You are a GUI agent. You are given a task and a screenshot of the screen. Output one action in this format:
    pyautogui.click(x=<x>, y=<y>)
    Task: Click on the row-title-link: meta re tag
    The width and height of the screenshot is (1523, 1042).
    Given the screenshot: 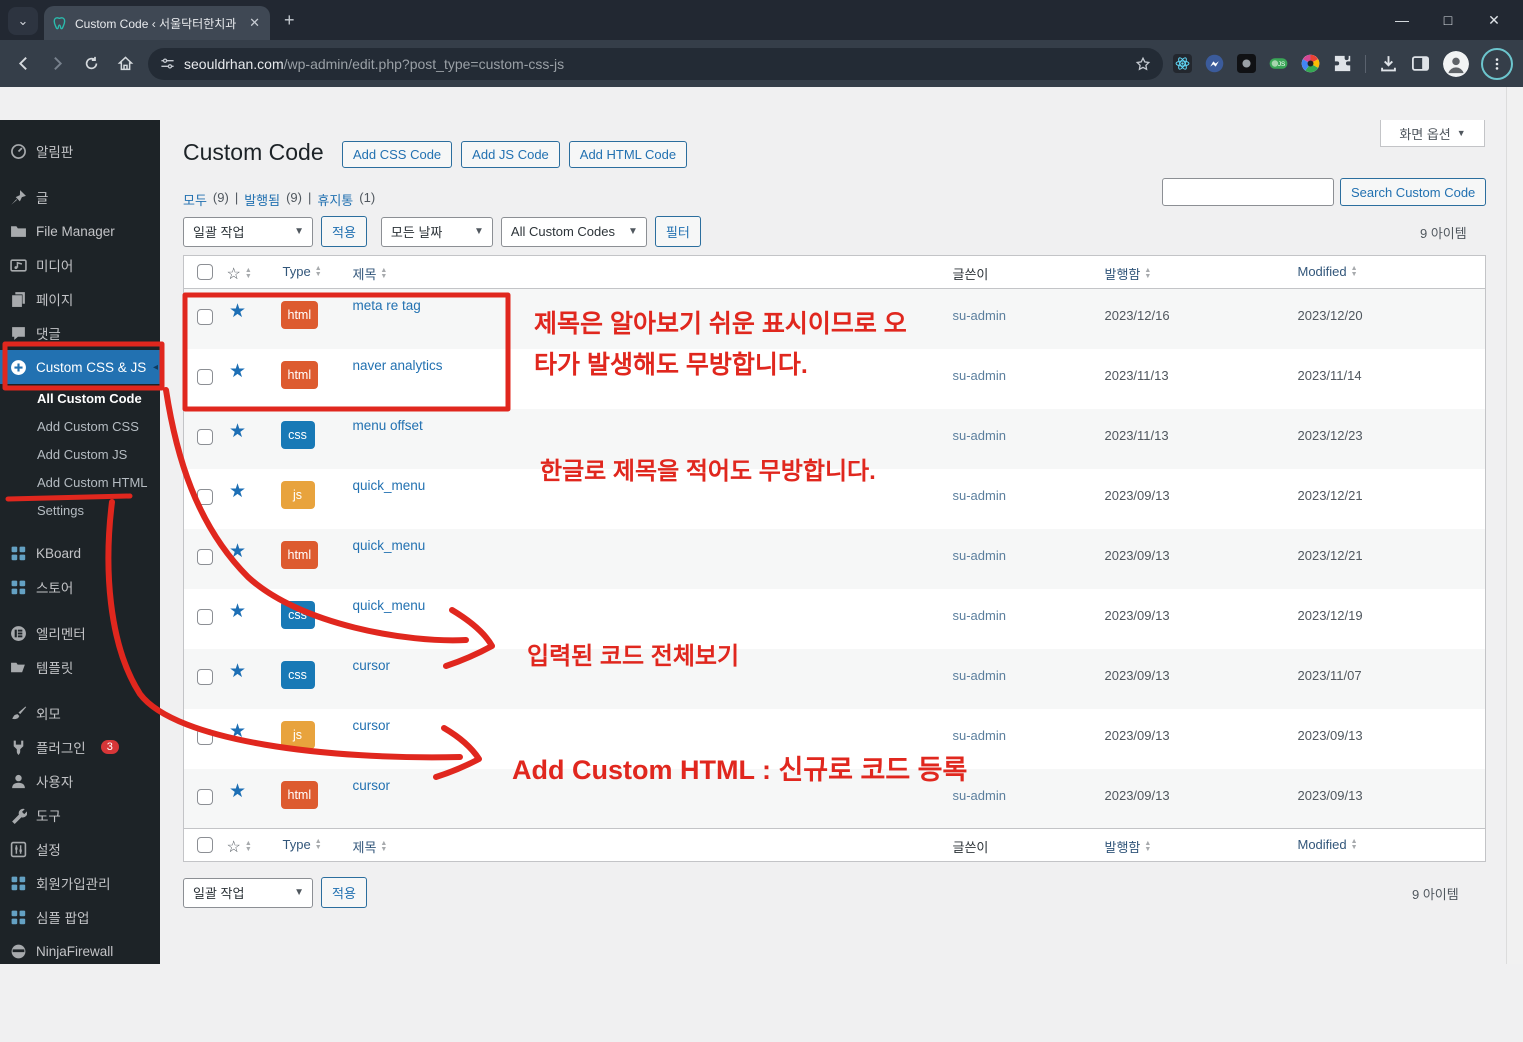 What is the action you would take?
    pyautogui.click(x=385, y=301)
    